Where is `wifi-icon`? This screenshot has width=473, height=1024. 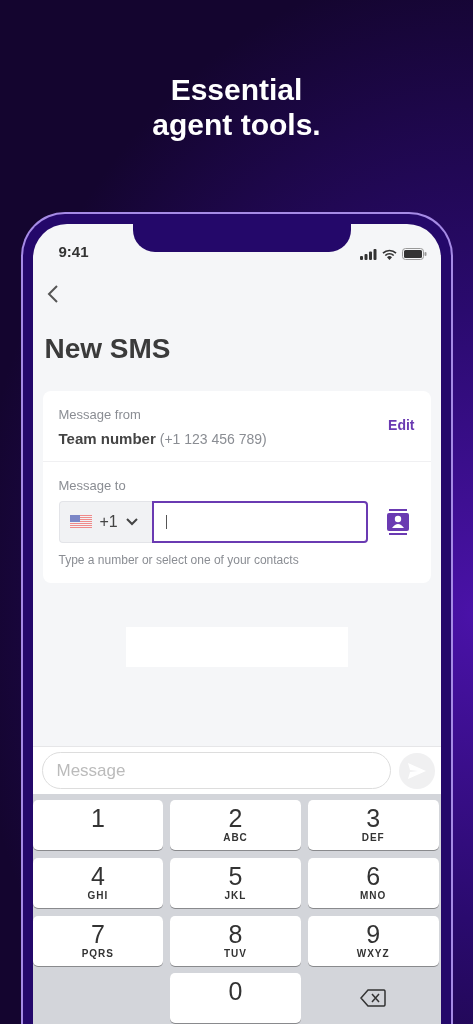
wifi-icon is located at coordinates (389, 254).